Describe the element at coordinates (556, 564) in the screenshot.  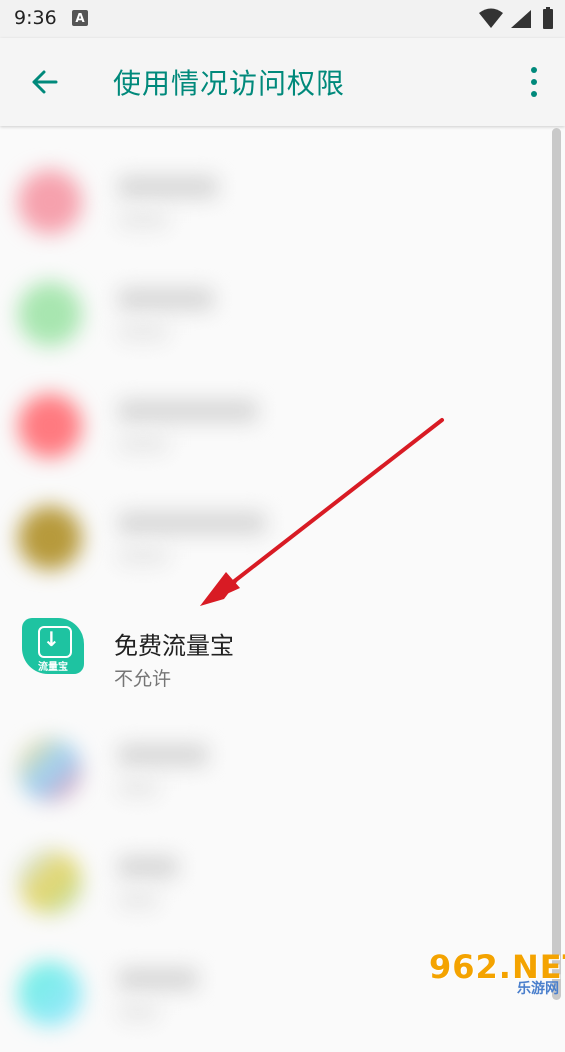
I see `scrollbar` at that location.